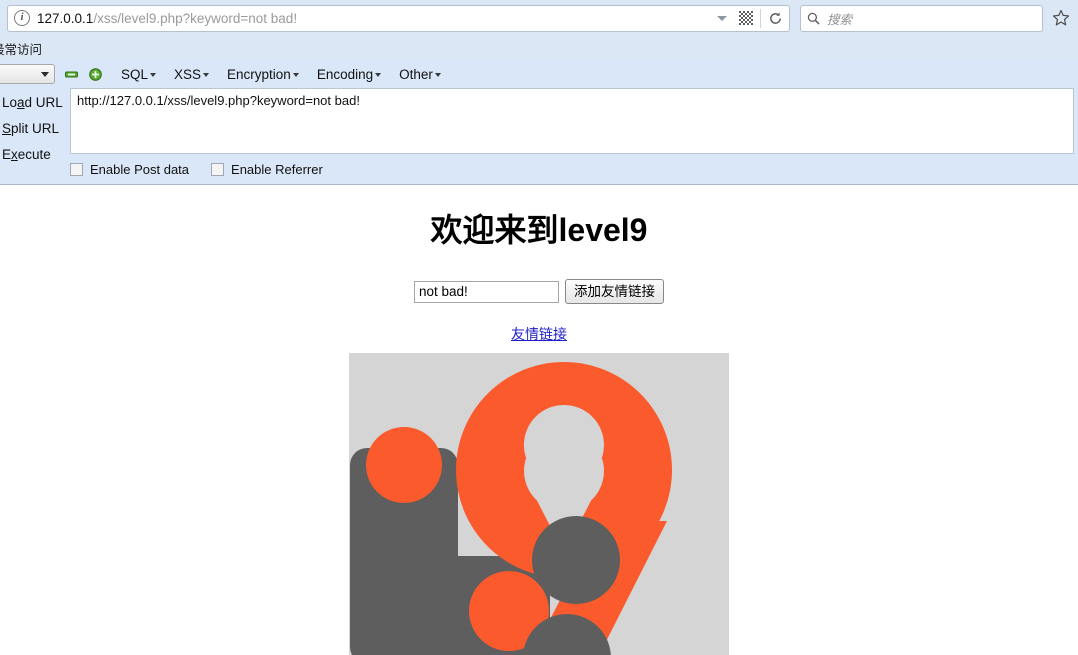  What do you see at coordinates (23, 48) in the screenshot?
I see `bookmark-item-most-visited: 最常访问` at bounding box center [23, 48].